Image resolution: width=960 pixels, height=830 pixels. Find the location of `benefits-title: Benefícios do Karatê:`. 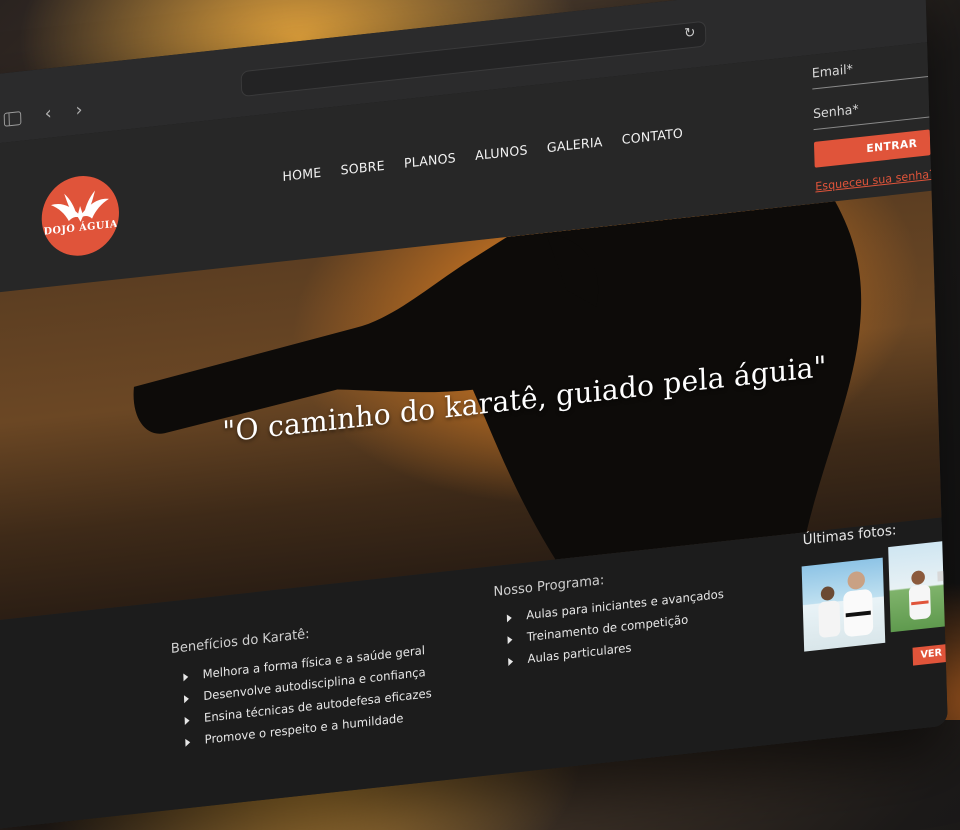

benefits-title: Benefícios do Karatê: is located at coordinates (240, 641).